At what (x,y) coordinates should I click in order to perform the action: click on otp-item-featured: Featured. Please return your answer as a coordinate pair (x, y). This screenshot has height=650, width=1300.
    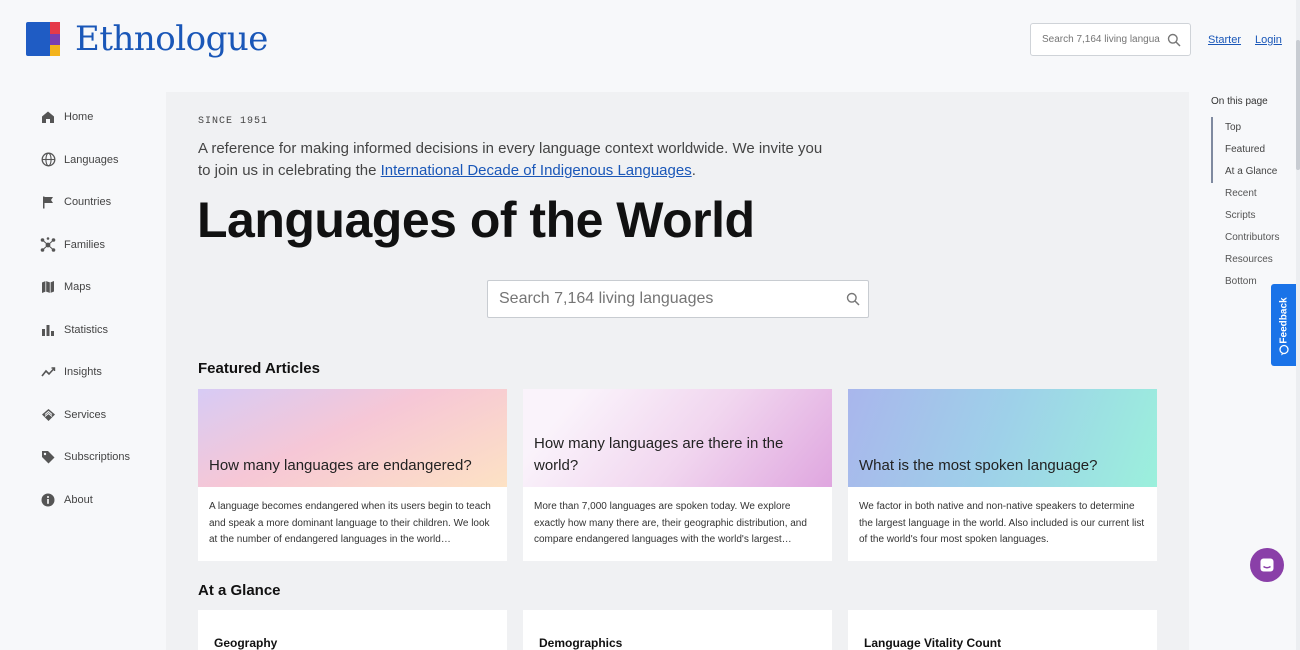
    Looking at the image, I should click on (1251, 150).